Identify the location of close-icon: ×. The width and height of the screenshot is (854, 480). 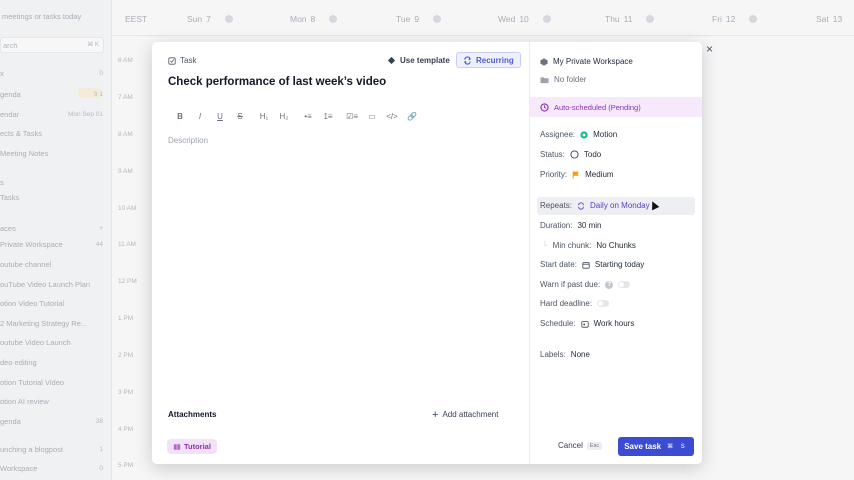
(709, 49).